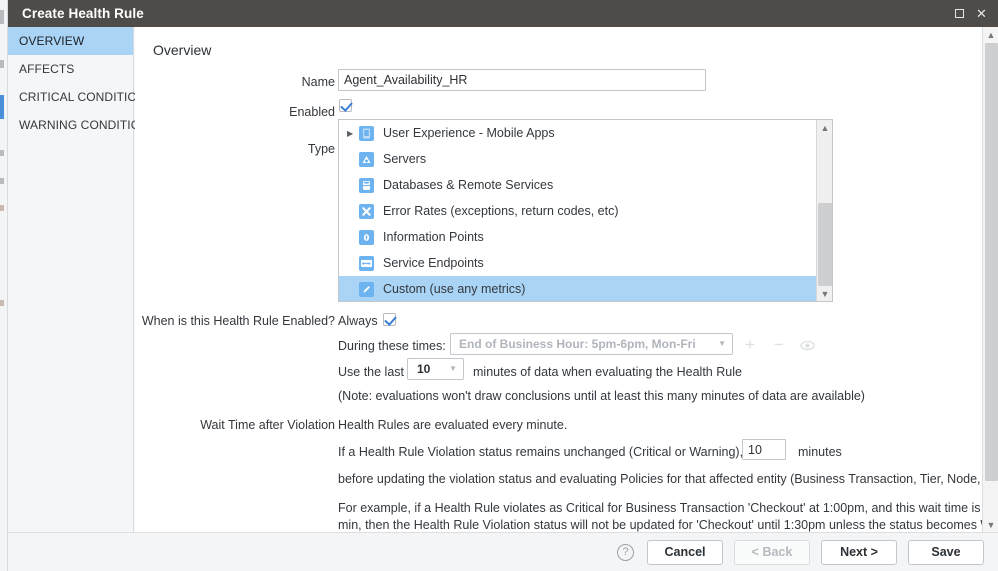 Image resolution: width=998 pixels, height=571 pixels. Describe the element at coordinates (503, 13) in the screenshot. I see `window-titlebar: Create Health Rule ✕` at that location.